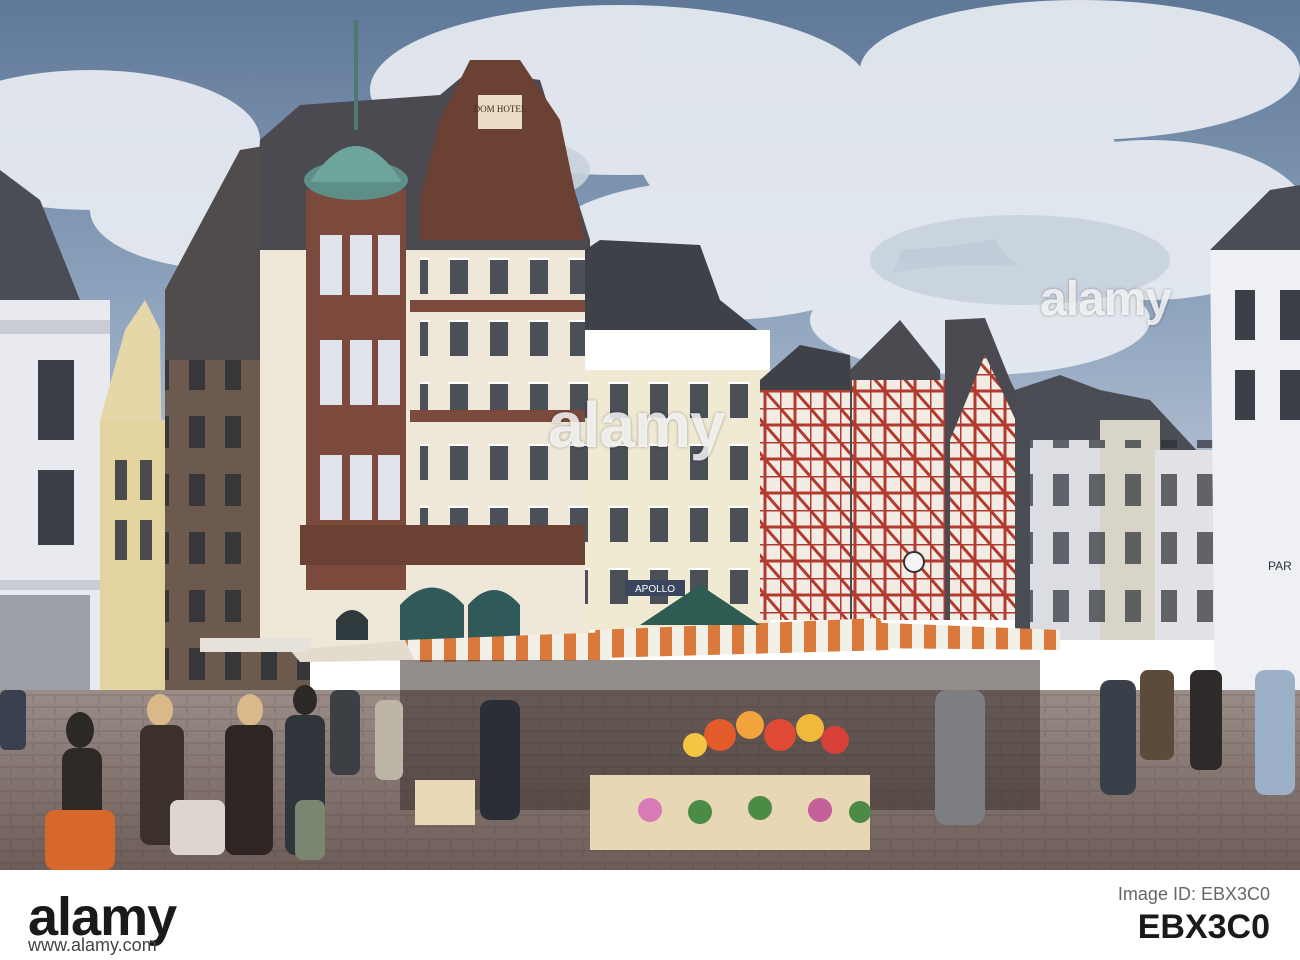  I want to click on image-id-label: Image ID: EBX3C0, so click(1193, 894).